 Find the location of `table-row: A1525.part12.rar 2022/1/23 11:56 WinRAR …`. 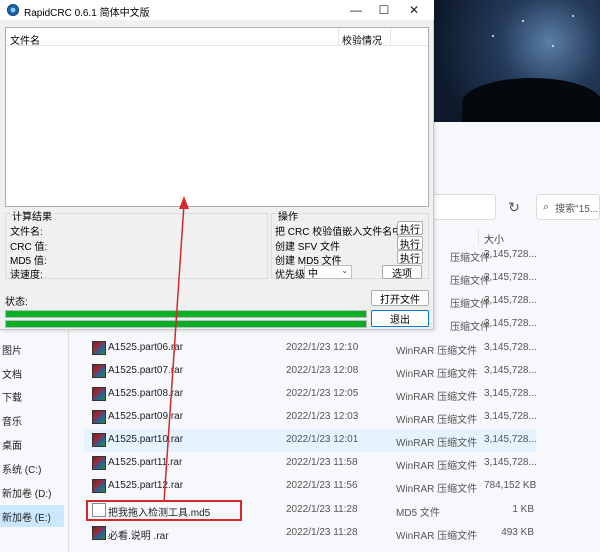

table-row: A1525.part12.rar 2022/1/23 11:56 WinRAR … is located at coordinates (310, 486).